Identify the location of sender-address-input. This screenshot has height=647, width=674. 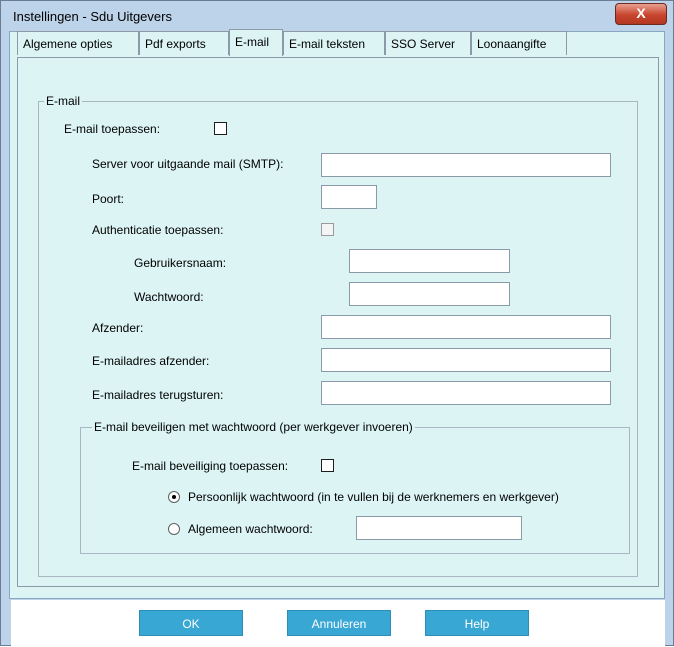
(466, 360).